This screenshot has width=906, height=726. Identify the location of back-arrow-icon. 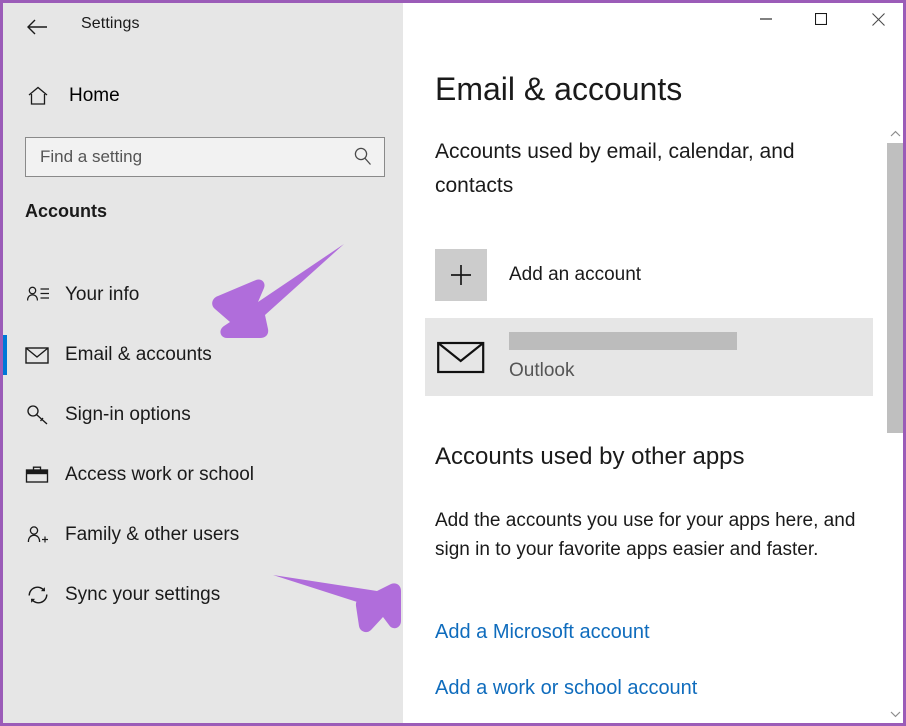
(37, 27).